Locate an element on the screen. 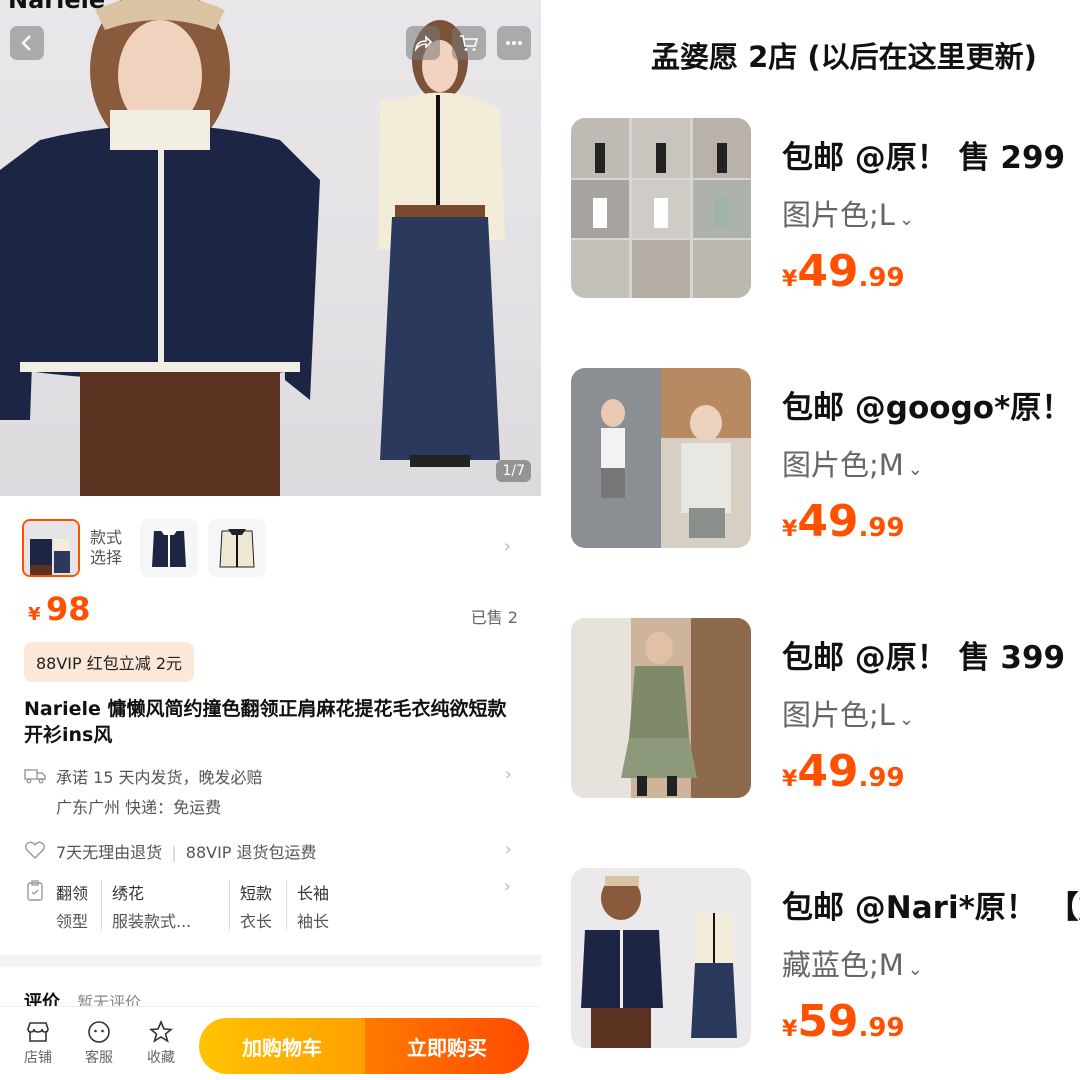 The height and width of the screenshot is (1080, 1080). shipping-promise: 承诺 15 天内发货，晚发必赔 is located at coordinates (159, 777).